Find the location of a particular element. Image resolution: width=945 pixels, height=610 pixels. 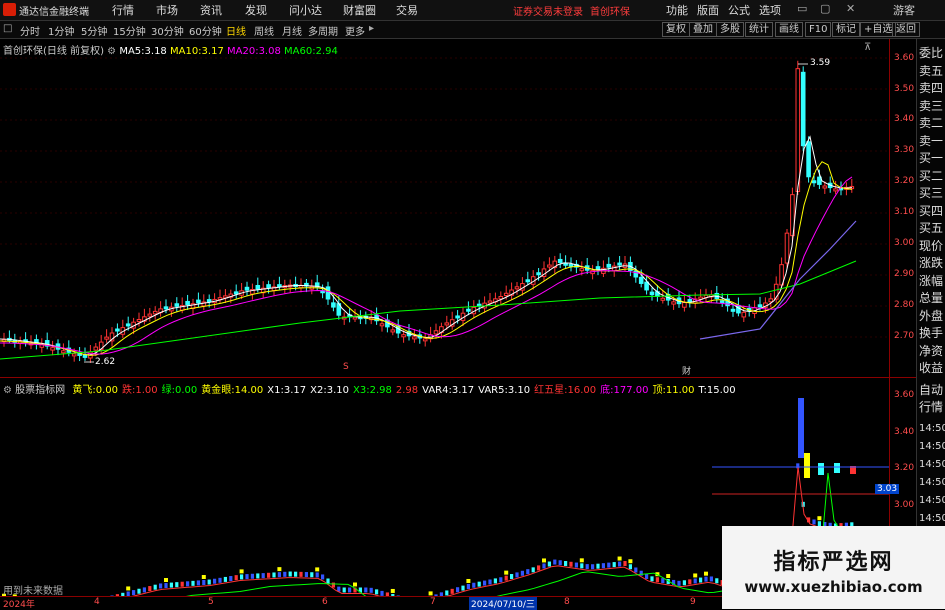

btn-fuquan: 复权 is located at coordinates (676, 29).